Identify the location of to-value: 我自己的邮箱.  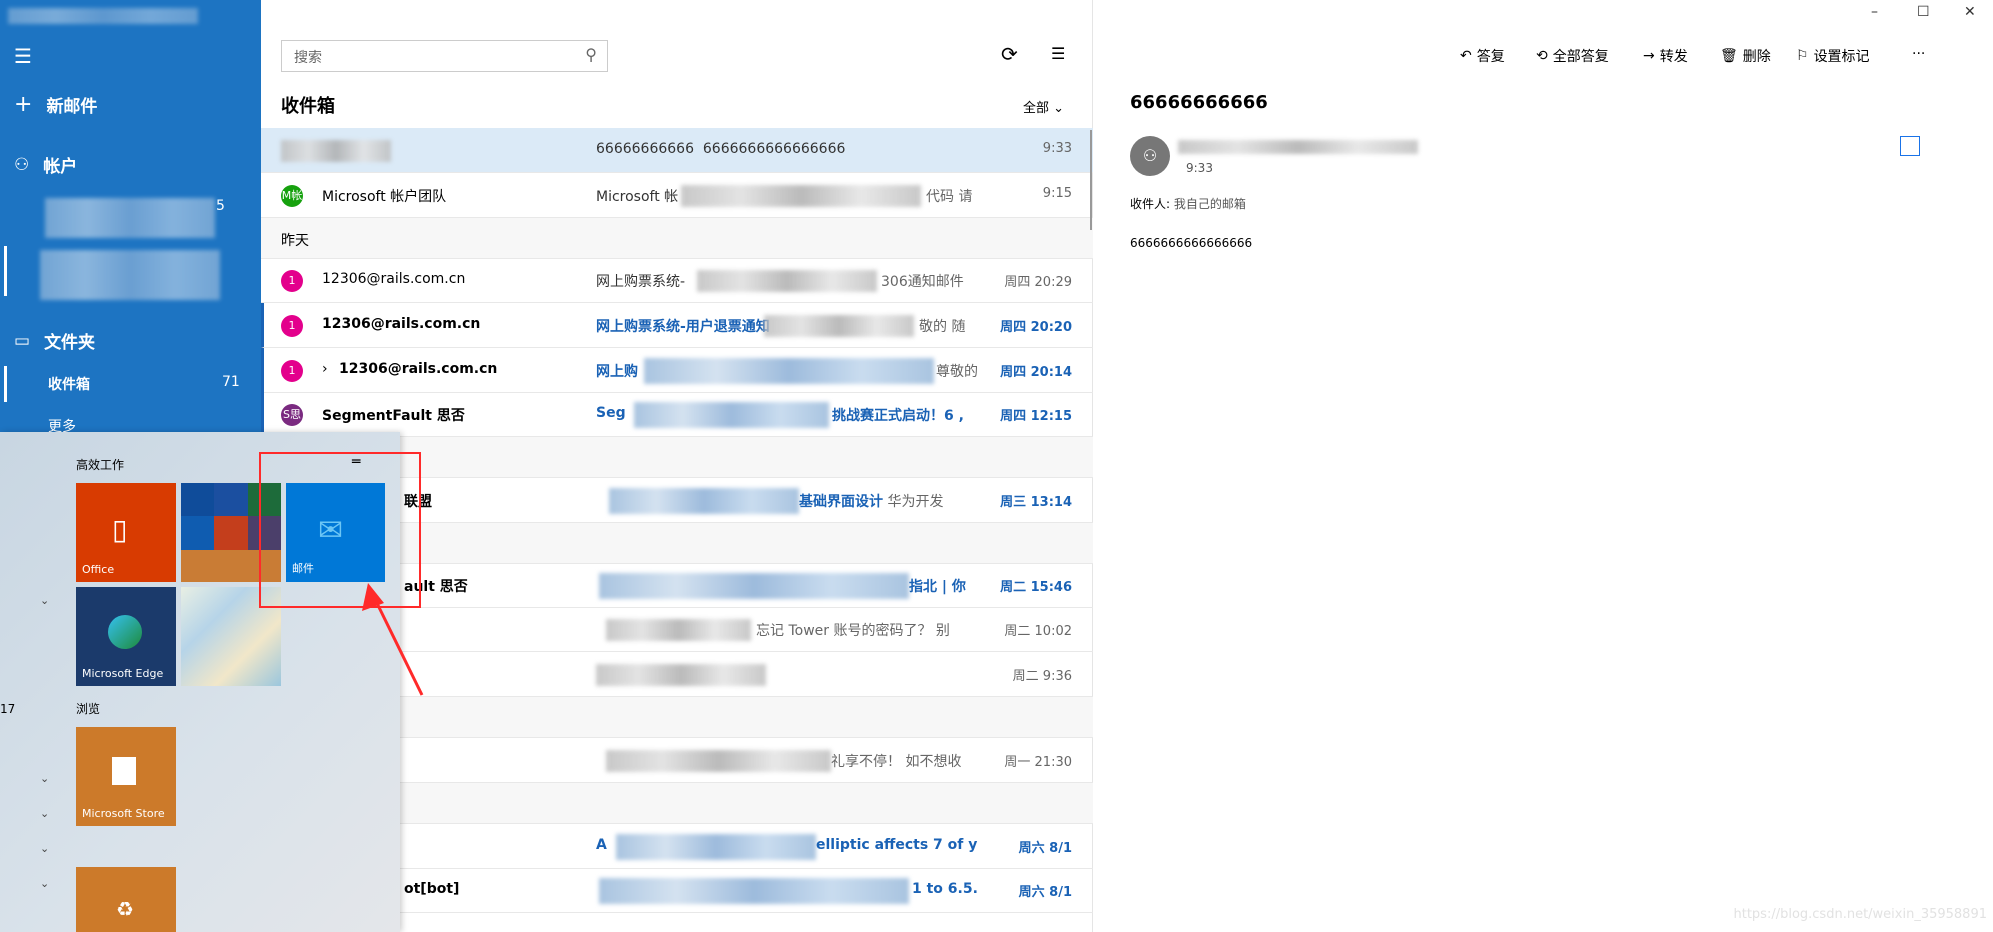
(1209, 204).